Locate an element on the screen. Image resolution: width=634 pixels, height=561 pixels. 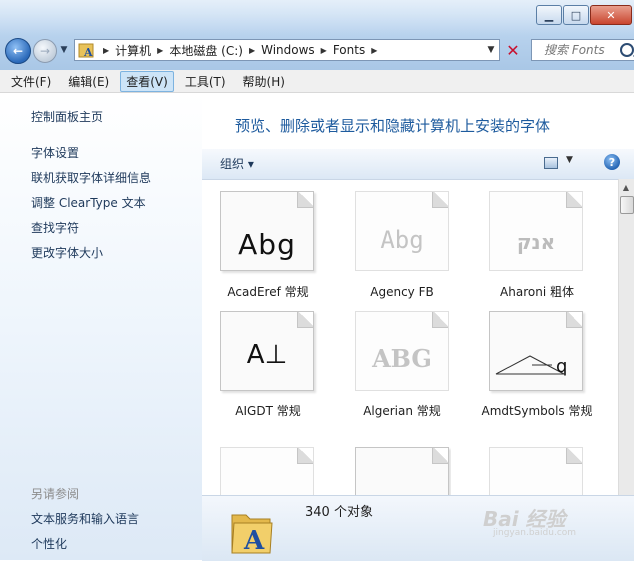
menu-file: 文件(F) is located at coordinates (31, 81).